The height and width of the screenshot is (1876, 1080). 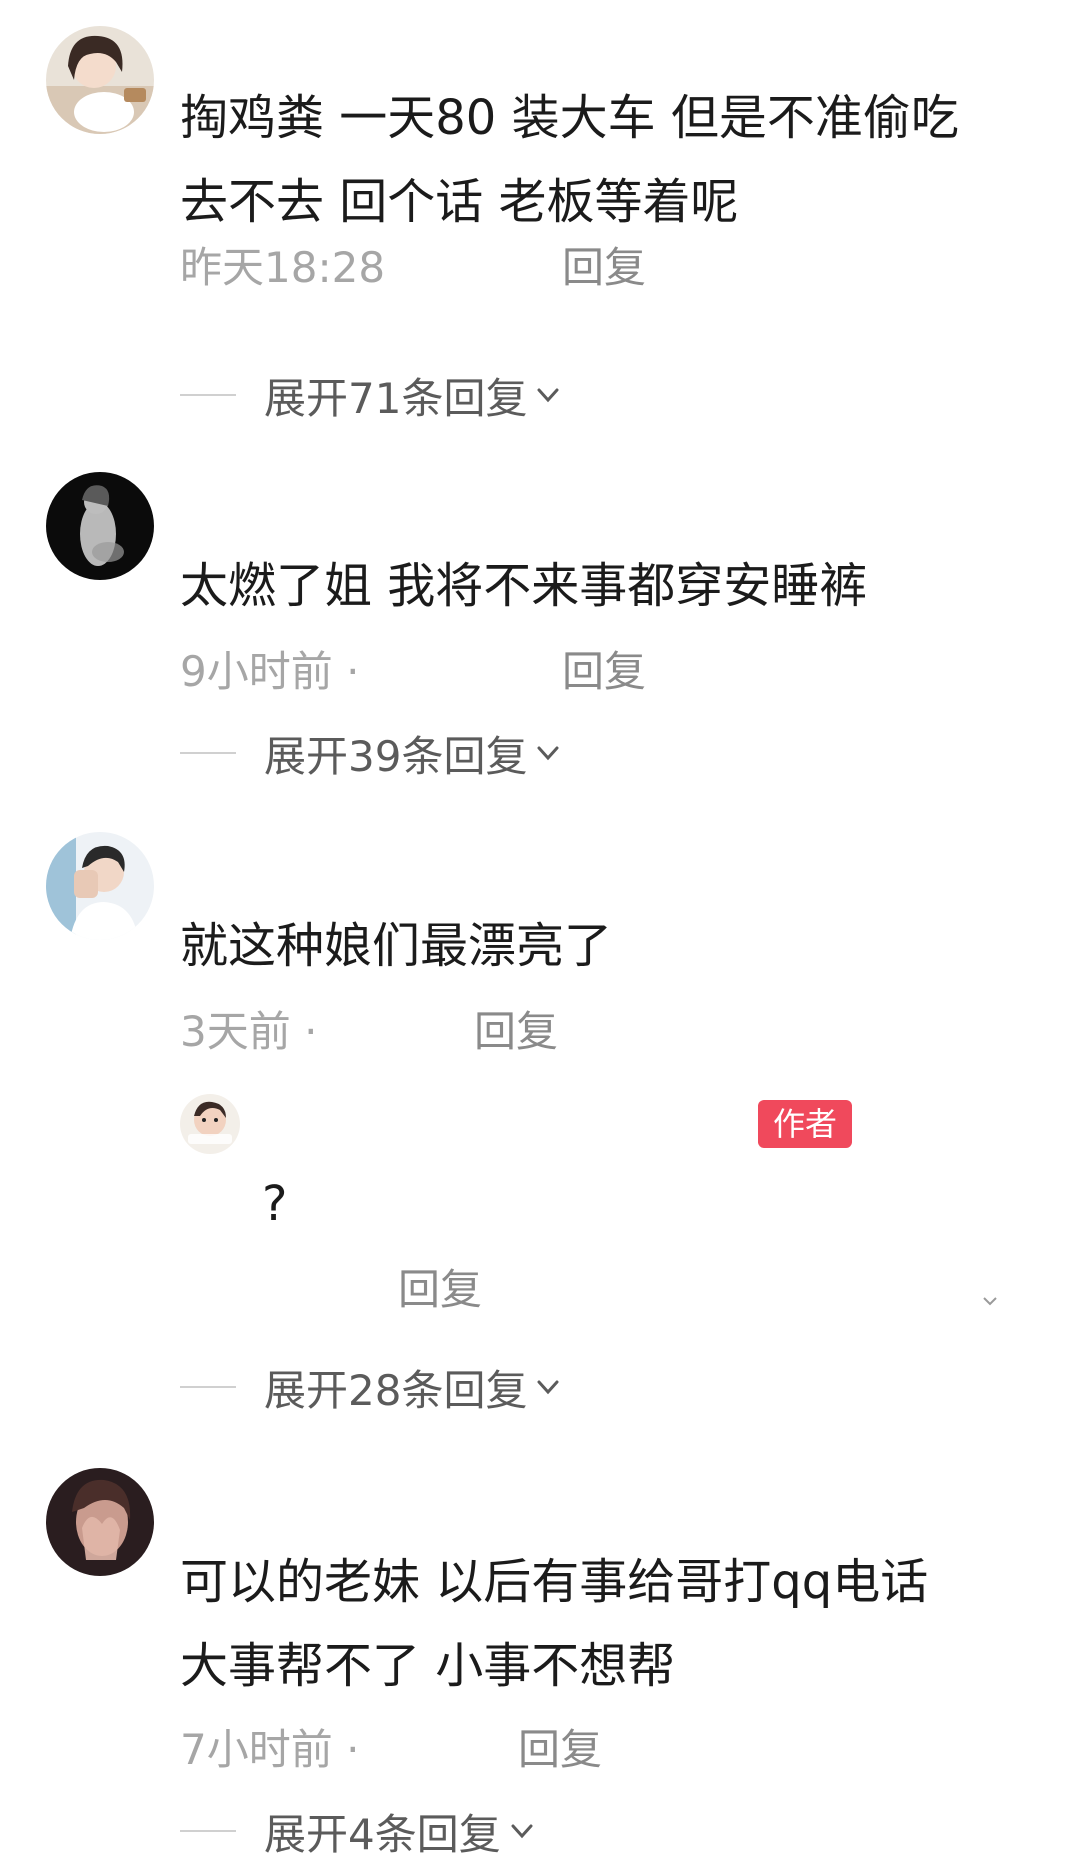 What do you see at coordinates (554, 1582) in the screenshot?
I see `comment-text-line: 可以的老妹 以后有事给哥打qq电话` at bounding box center [554, 1582].